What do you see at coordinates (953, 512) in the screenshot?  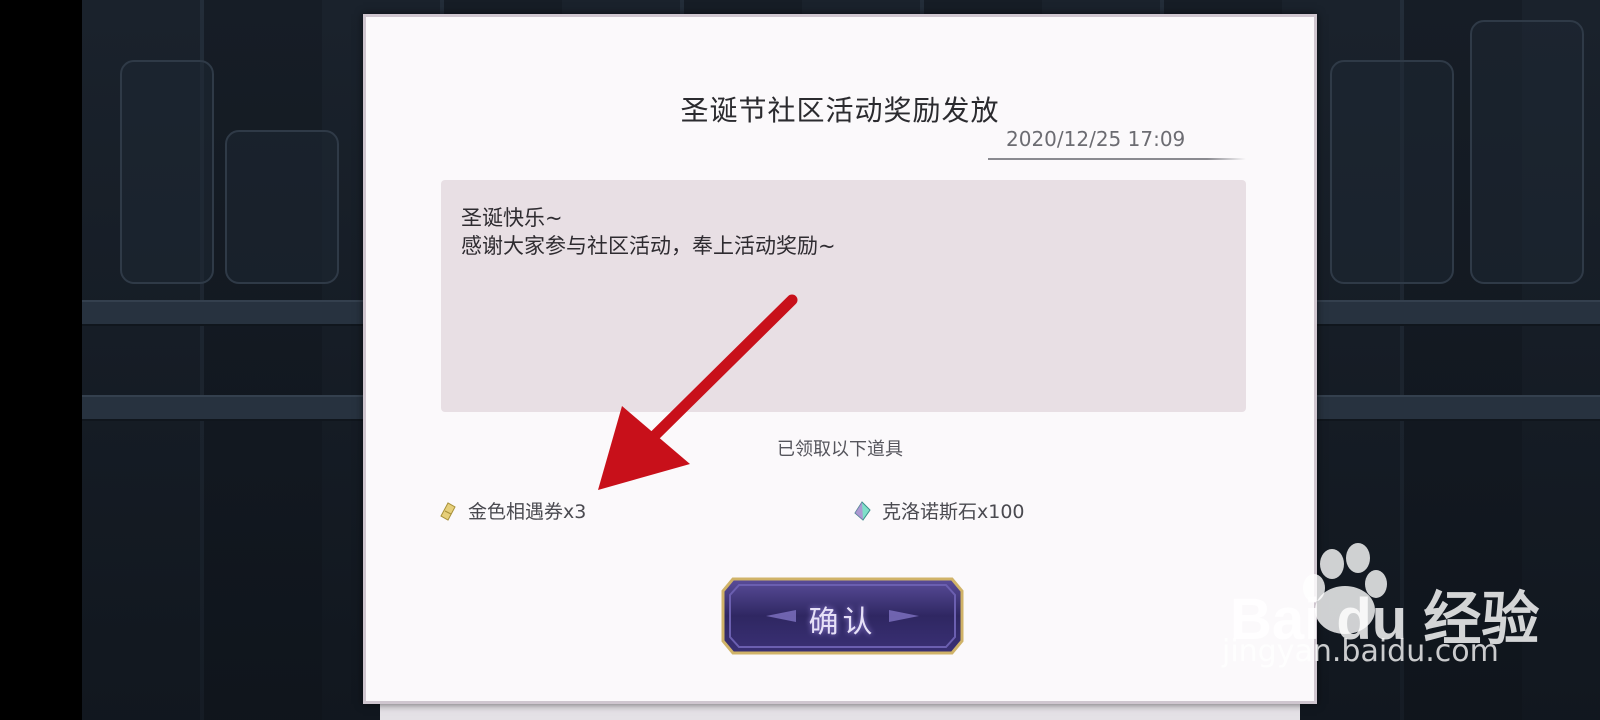 I see `reward-label: 克洛诺斯石x100` at bounding box center [953, 512].